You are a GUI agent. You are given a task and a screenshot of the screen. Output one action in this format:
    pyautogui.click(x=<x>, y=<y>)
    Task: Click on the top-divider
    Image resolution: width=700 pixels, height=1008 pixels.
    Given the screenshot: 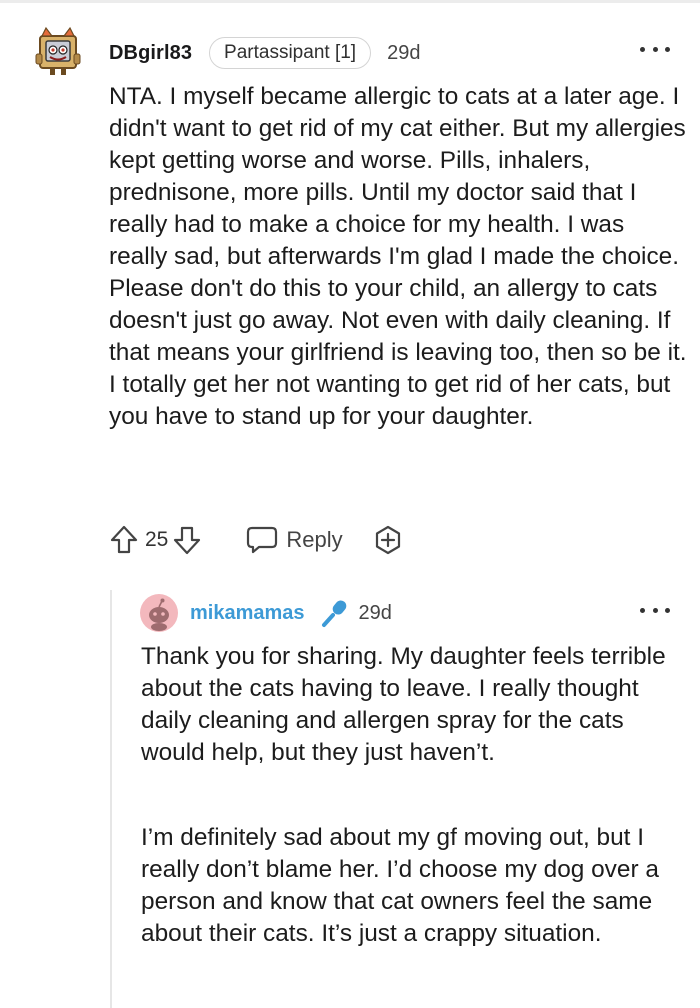 What is the action you would take?
    pyautogui.click(x=350, y=1)
    